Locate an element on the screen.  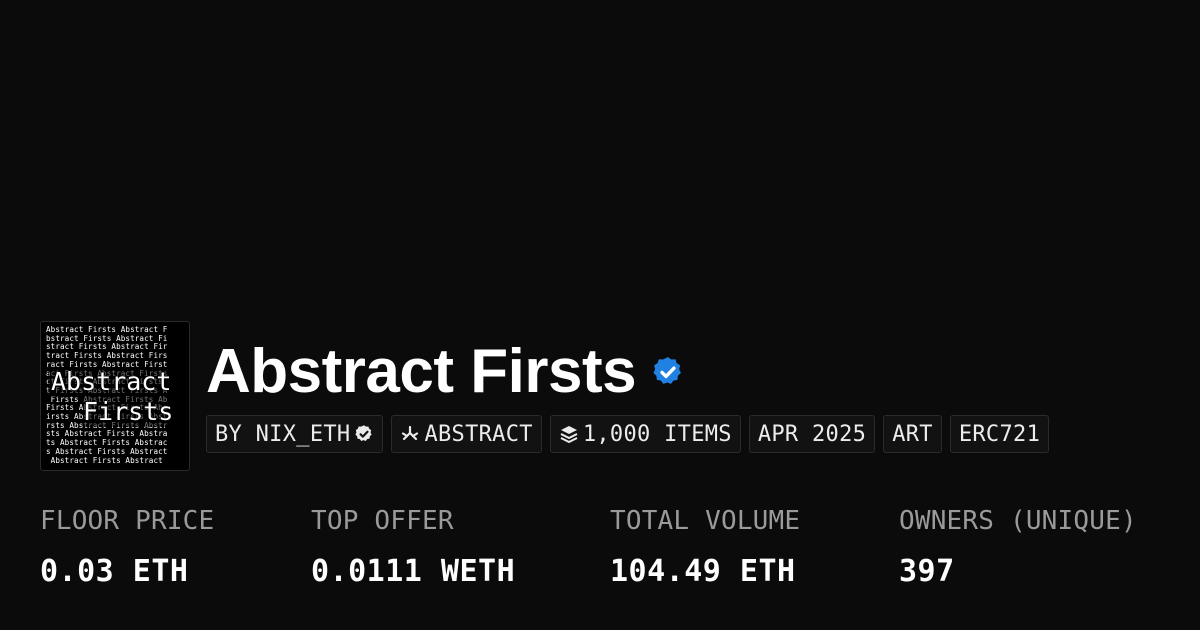
date-chip-label: APR 2025 is located at coordinates (812, 434).